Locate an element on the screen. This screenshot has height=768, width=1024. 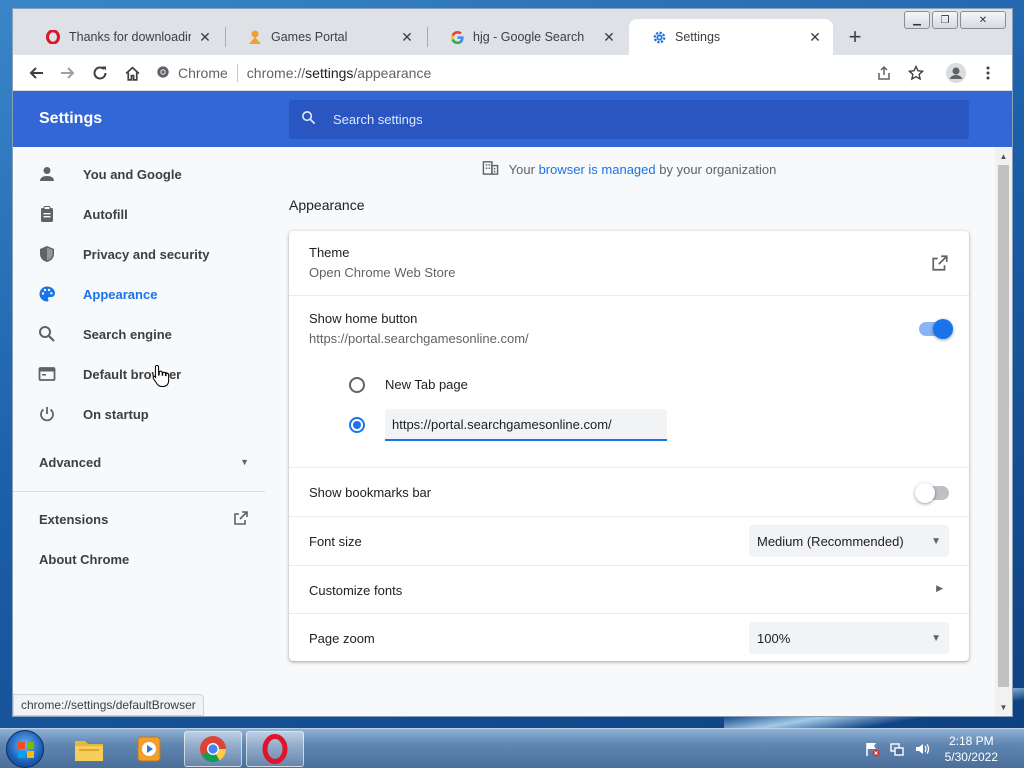
theme-label: Theme is located at coordinates (329, 252).